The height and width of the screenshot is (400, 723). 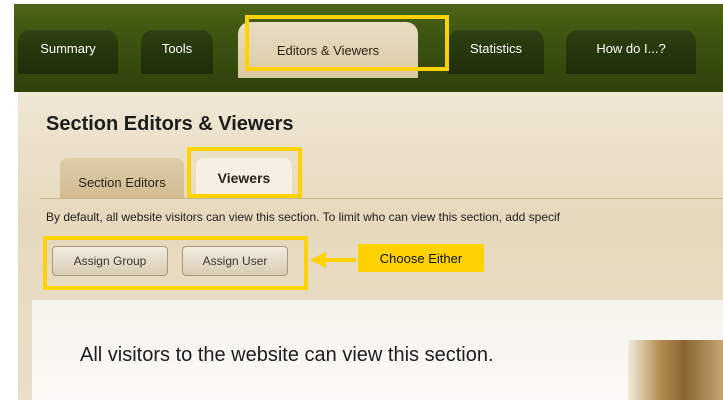 What do you see at coordinates (175, 263) in the screenshot?
I see `highlight-box-buttons` at bounding box center [175, 263].